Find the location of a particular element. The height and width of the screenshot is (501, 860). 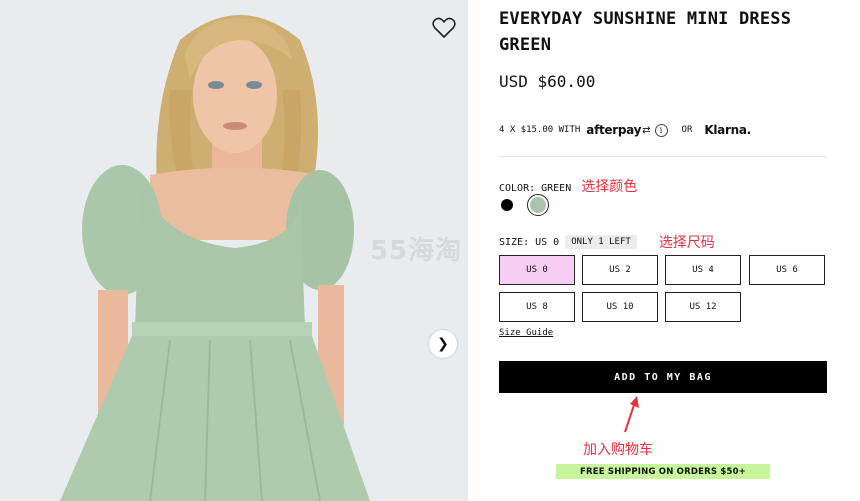

arrow-annotation-icon is located at coordinates (631, 414).